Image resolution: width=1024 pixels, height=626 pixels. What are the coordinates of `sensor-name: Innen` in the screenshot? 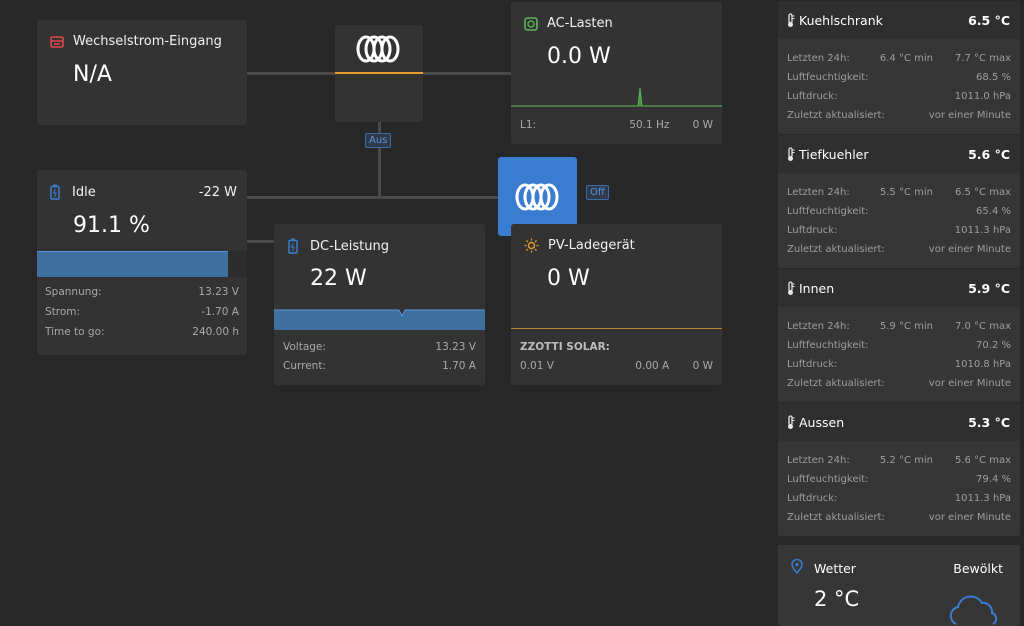 It's located at (817, 288).